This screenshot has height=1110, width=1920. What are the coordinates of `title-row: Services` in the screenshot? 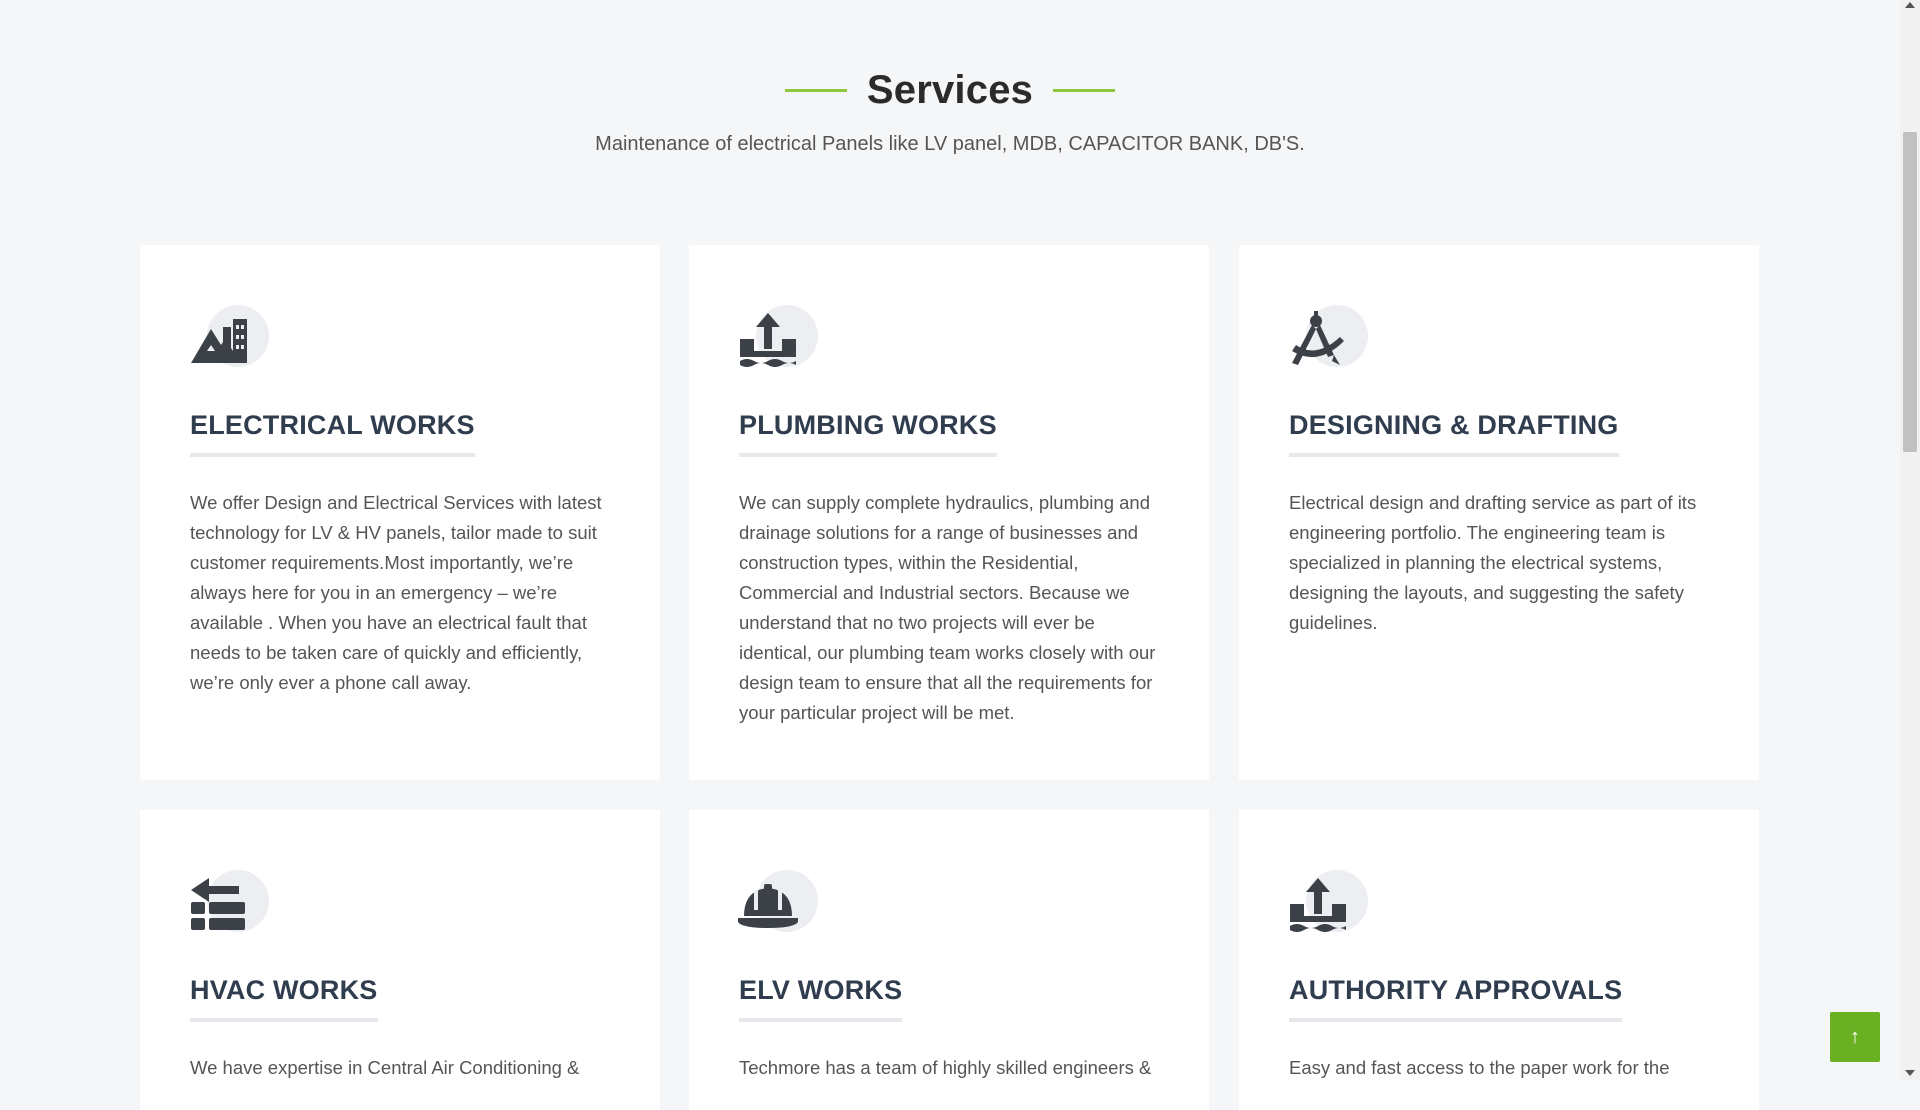 It's located at (950, 90).